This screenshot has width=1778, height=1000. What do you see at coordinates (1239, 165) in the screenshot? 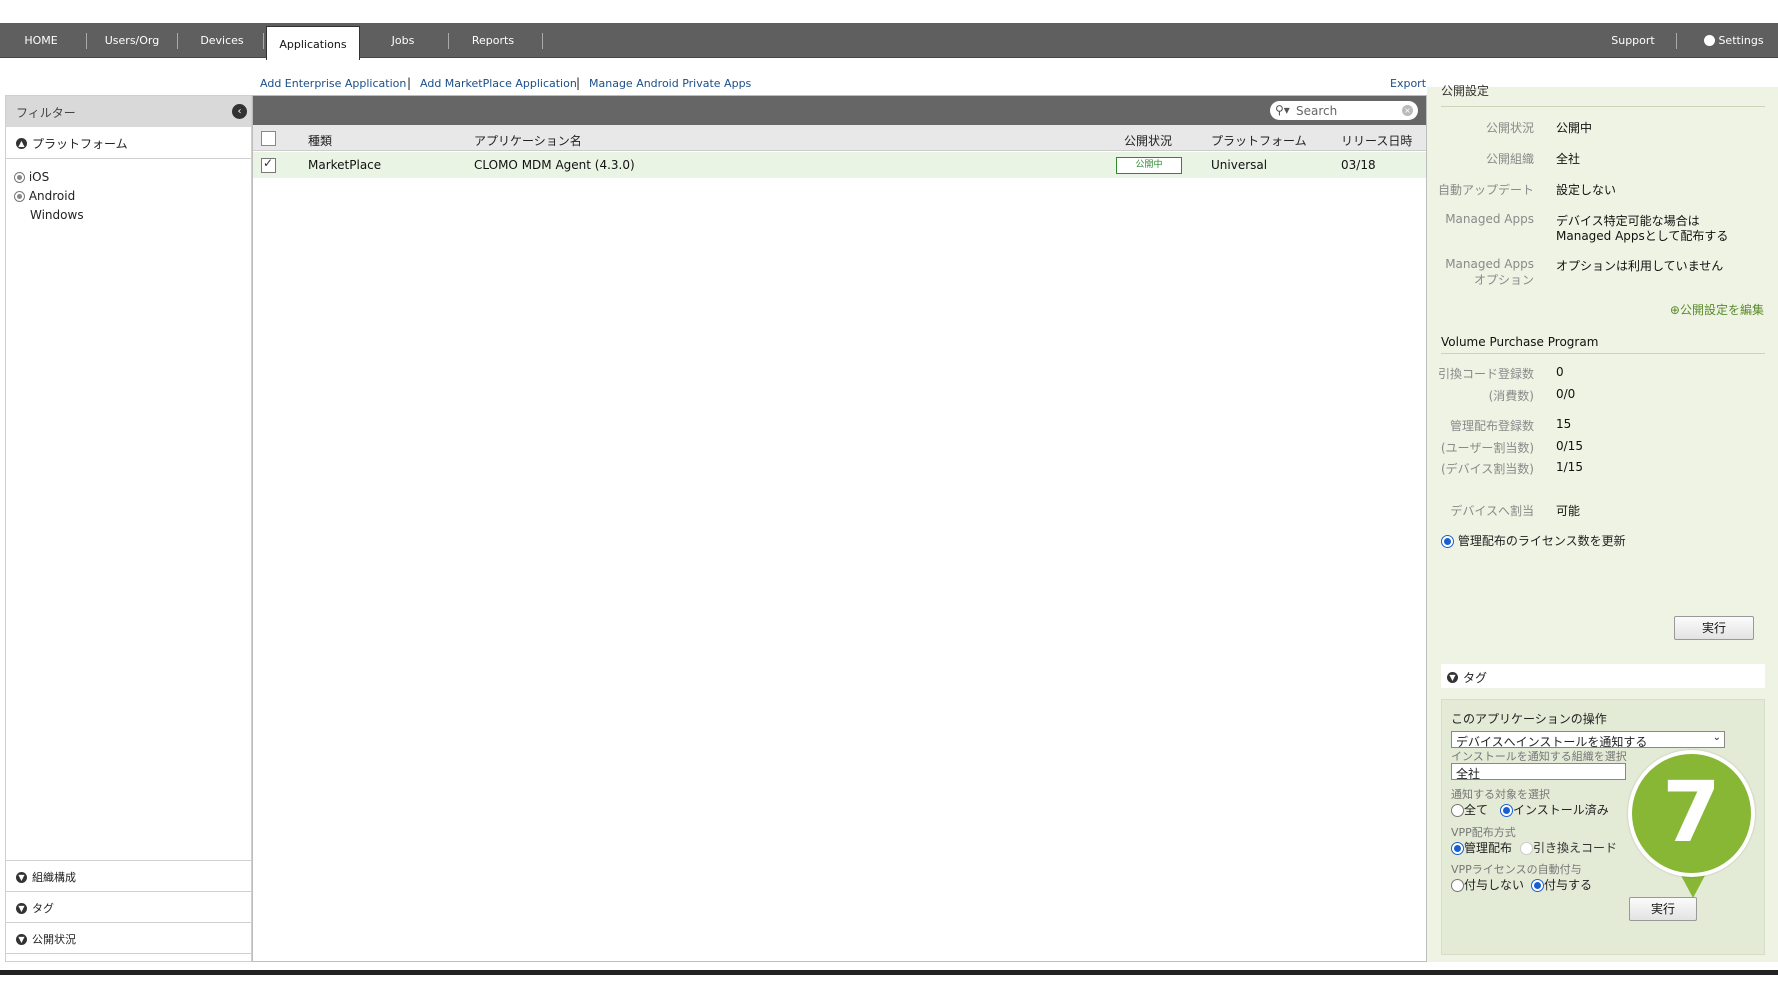
I see `cell-platform: Universal` at bounding box center [1239, 165].